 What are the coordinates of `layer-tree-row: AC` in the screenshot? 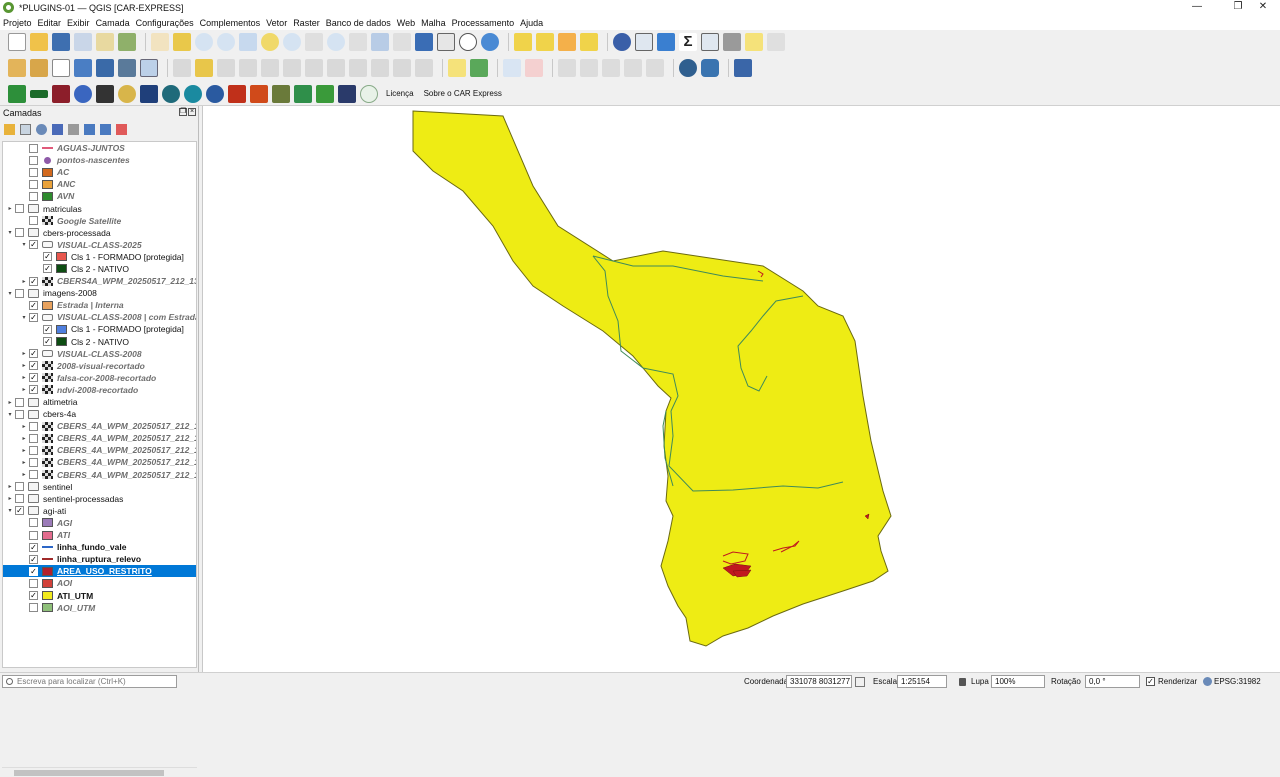 It's located at (99, 172).